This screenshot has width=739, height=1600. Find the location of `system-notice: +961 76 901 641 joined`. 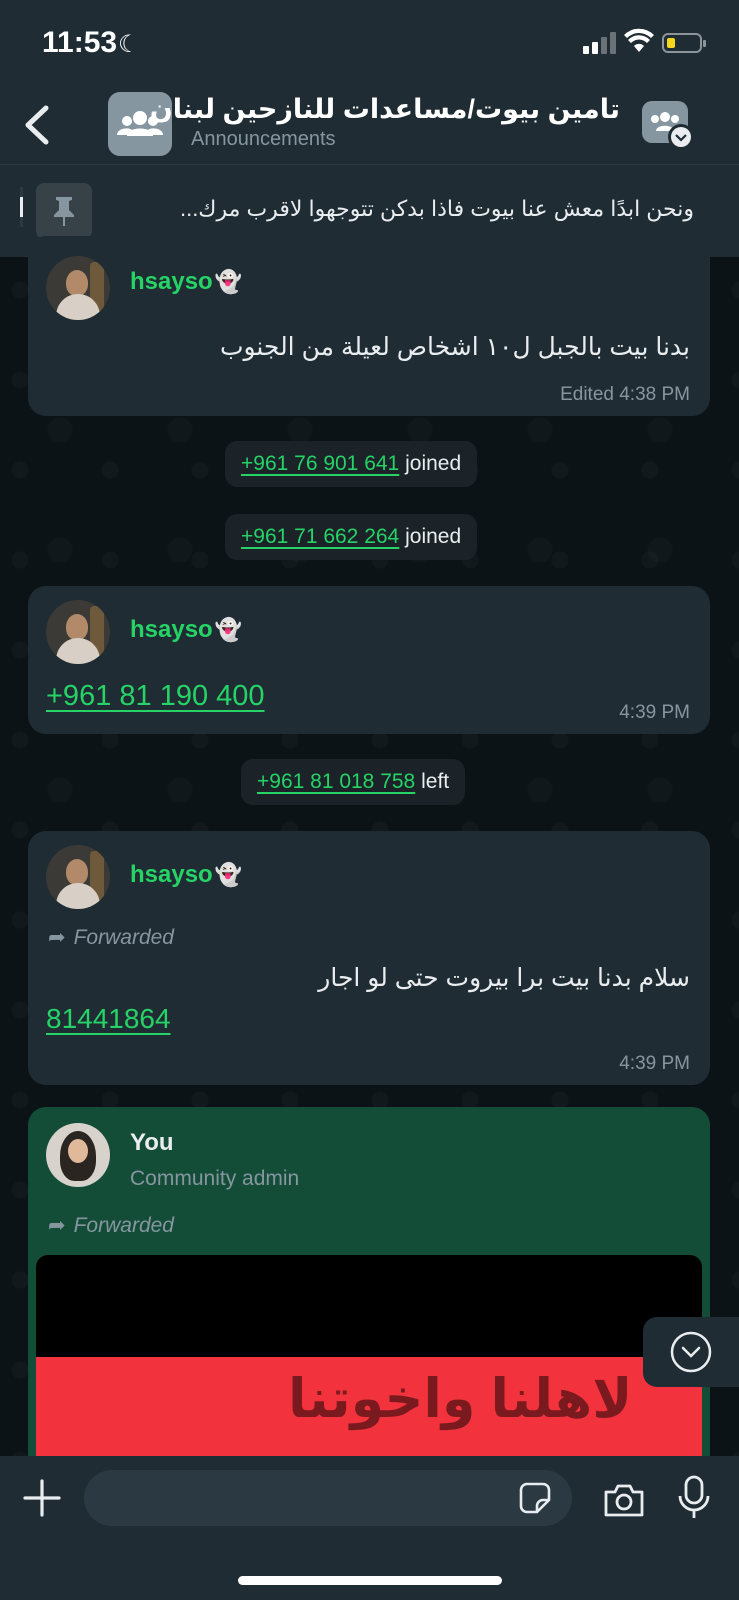

system-notice: +961 76 901 641 joined is located at coordinates (351, 464).